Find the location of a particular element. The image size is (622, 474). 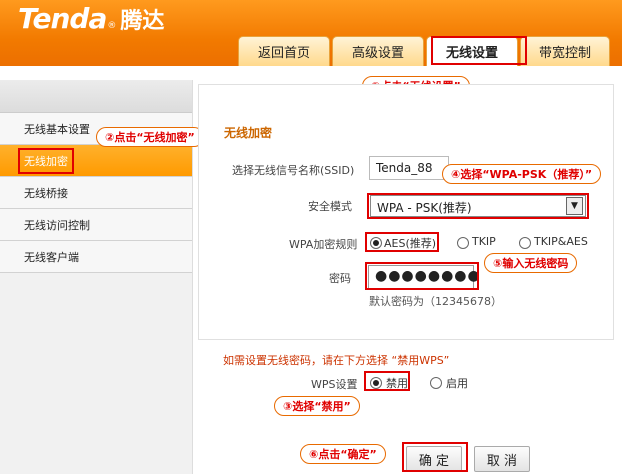

security-mode-highlight-box is located at coordinates (478, 206).